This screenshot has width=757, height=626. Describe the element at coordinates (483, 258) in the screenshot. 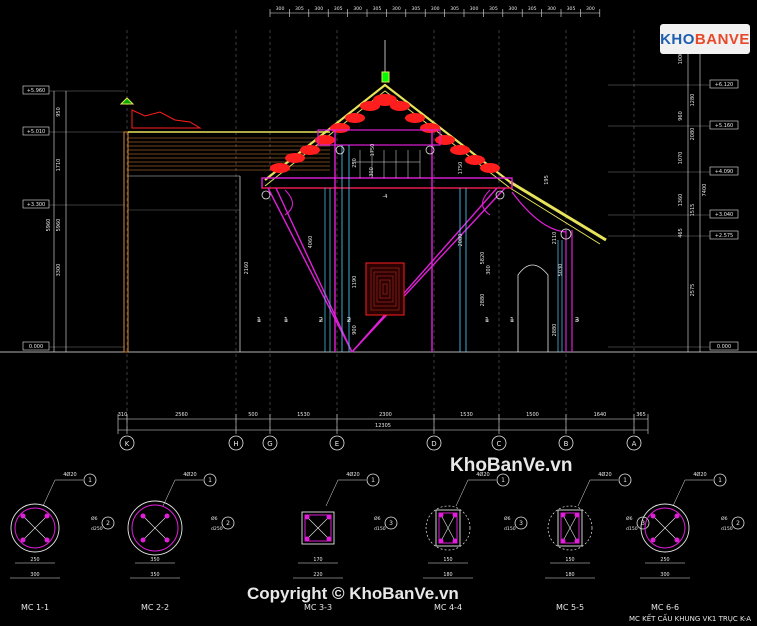

I see `inner-dim-text: 5820` at that location.